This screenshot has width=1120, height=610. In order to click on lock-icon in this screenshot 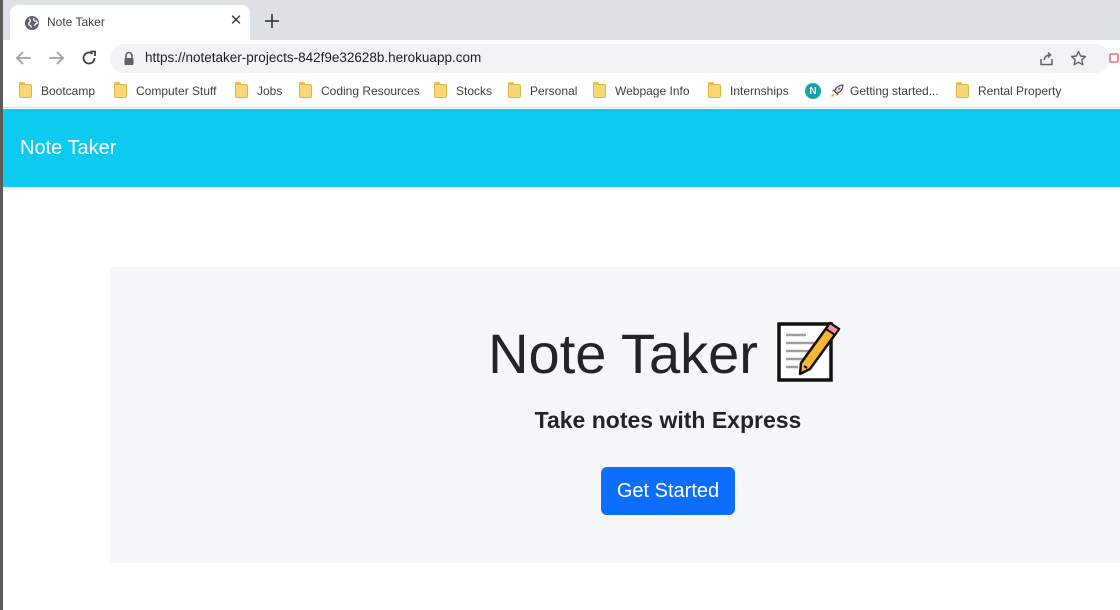, I will do `click(129, 58)`.